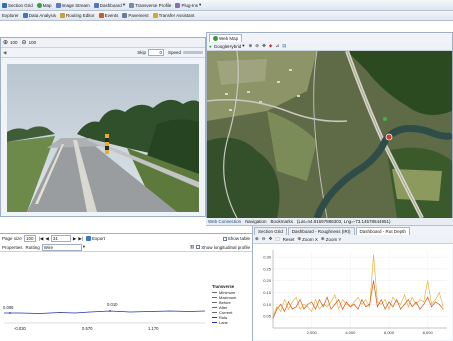 The image size is (453, 341). Describe the element at coordinates (153, 328) in the screenshot. I see `tick-label-3: 1.170` at that location.